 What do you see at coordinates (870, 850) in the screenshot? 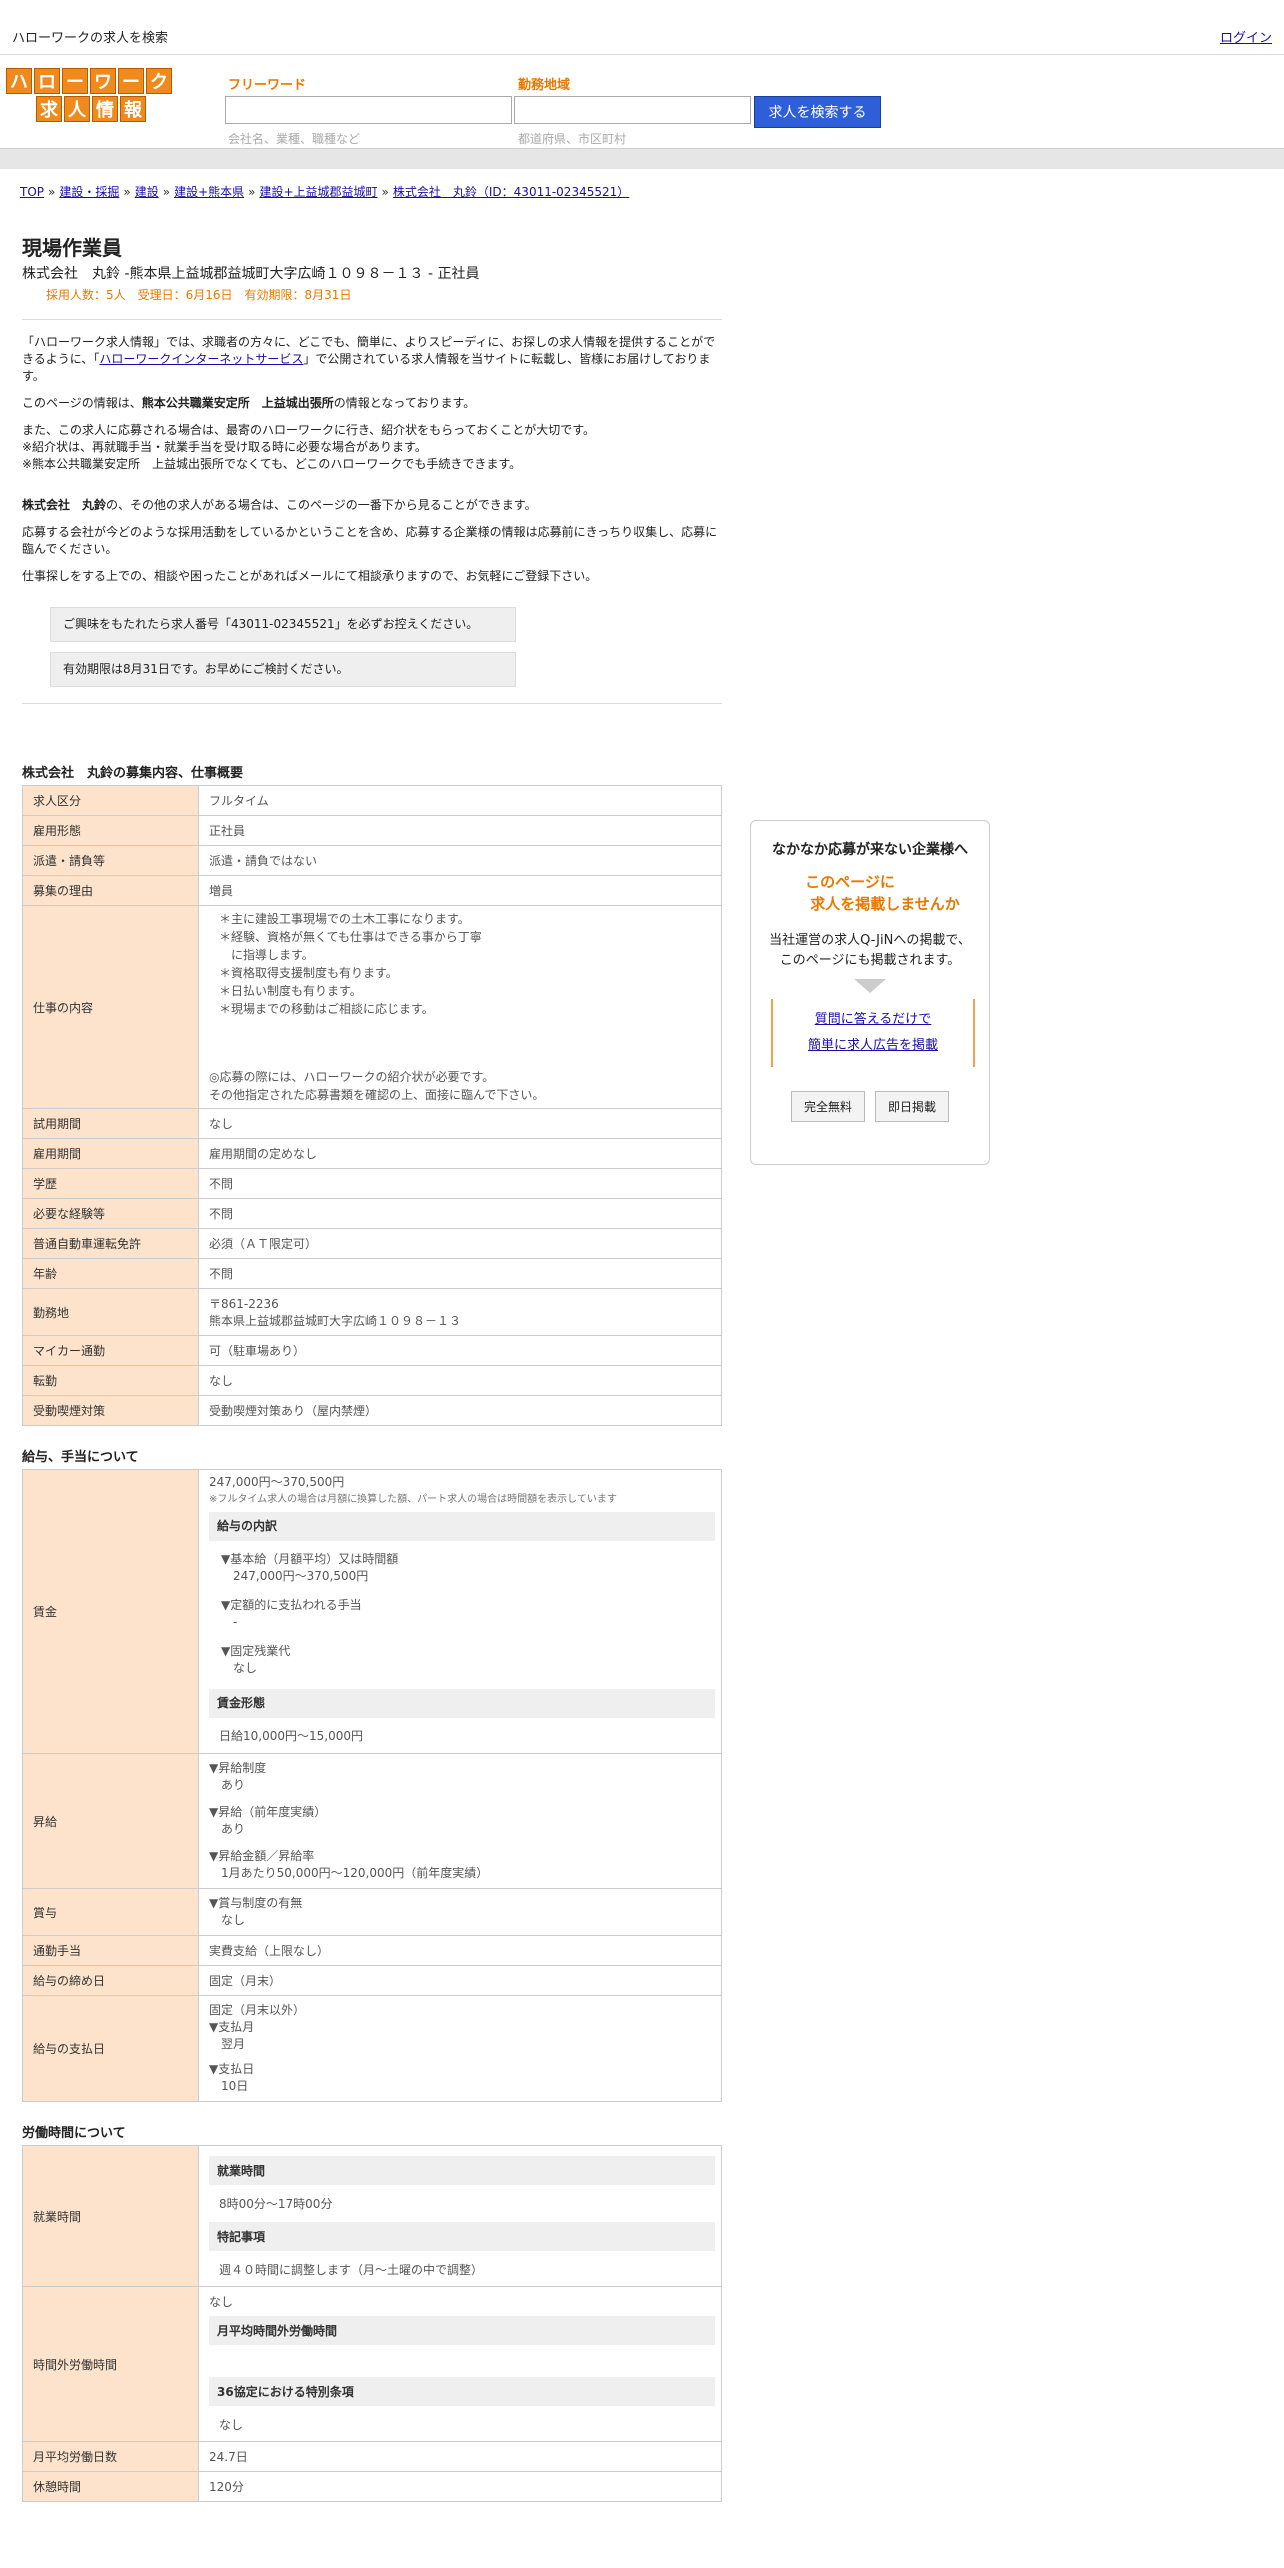
I see `ad-heading: なかなか応募が来ない企業様へ` at bounding box center [870, 850].